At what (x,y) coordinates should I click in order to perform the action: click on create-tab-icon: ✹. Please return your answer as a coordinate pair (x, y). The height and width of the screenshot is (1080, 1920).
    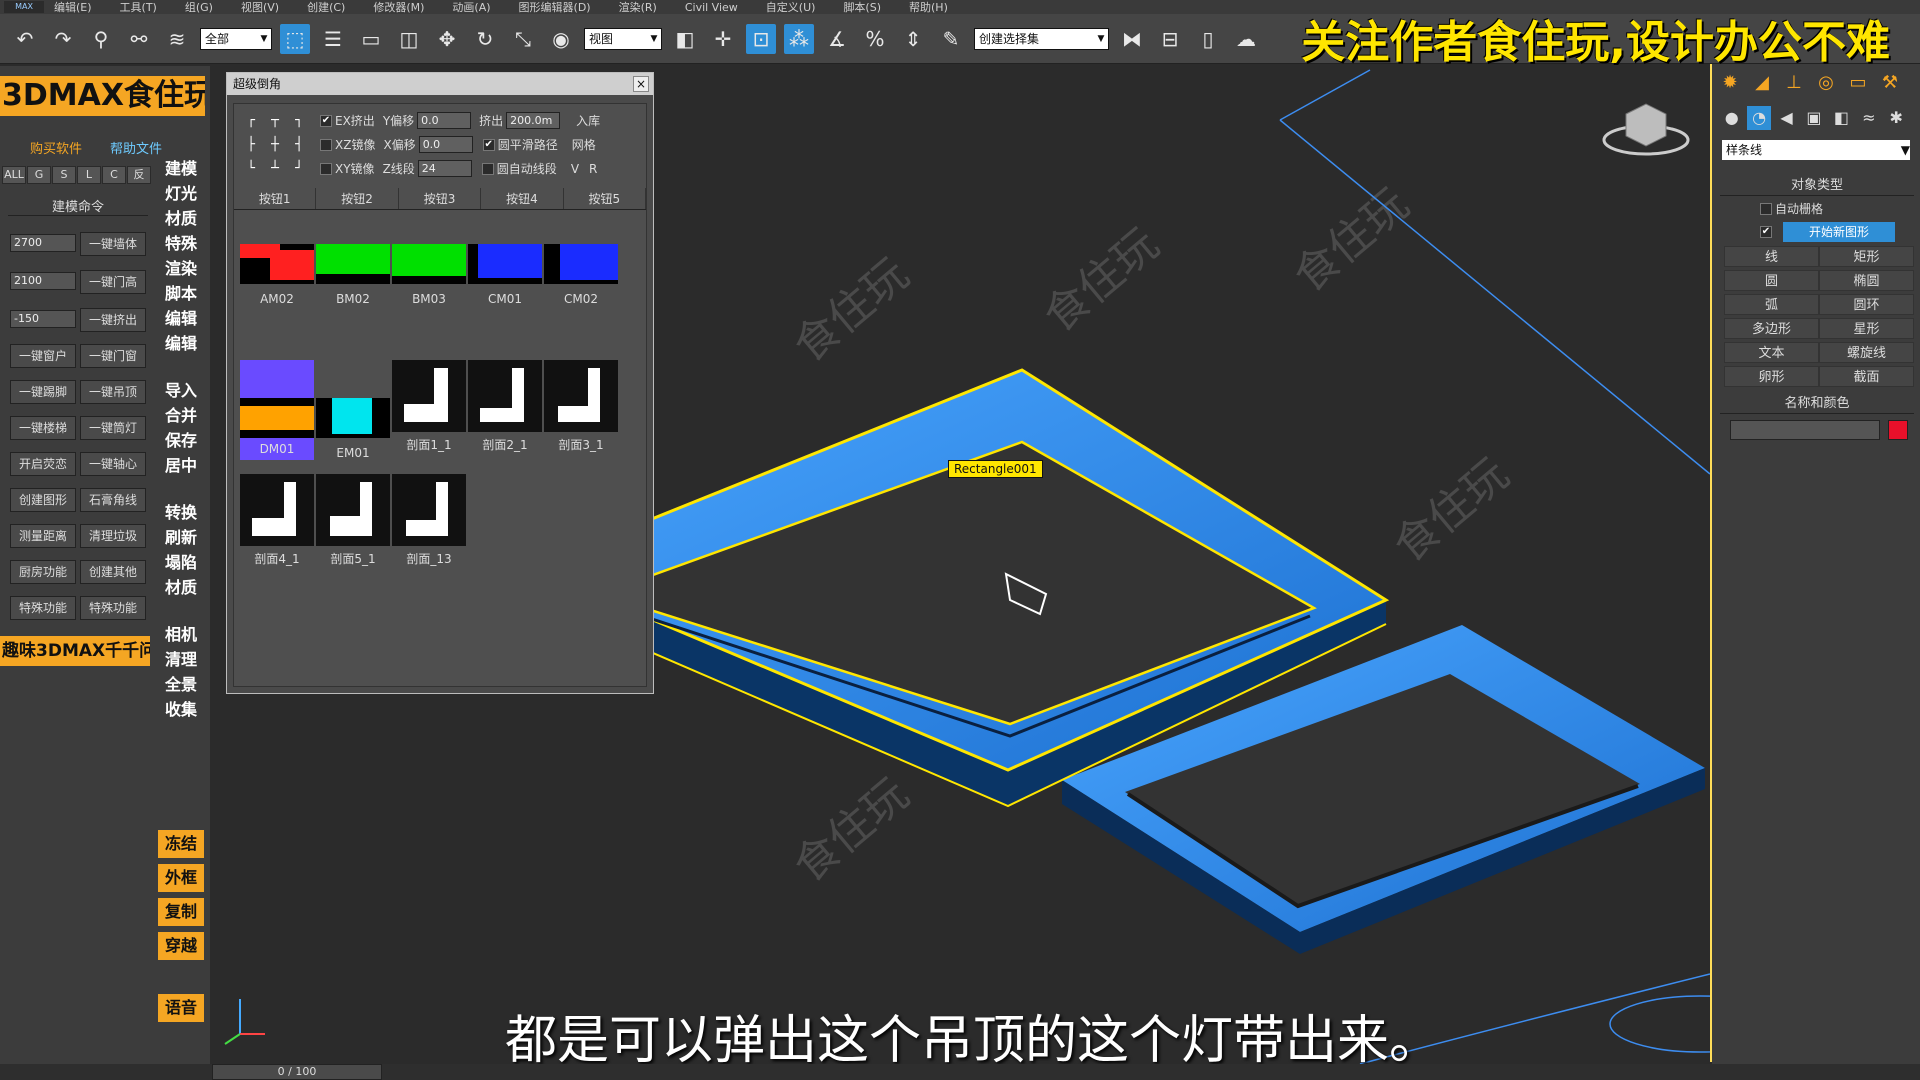
    Looking at the image, I should click on (1730, 83).